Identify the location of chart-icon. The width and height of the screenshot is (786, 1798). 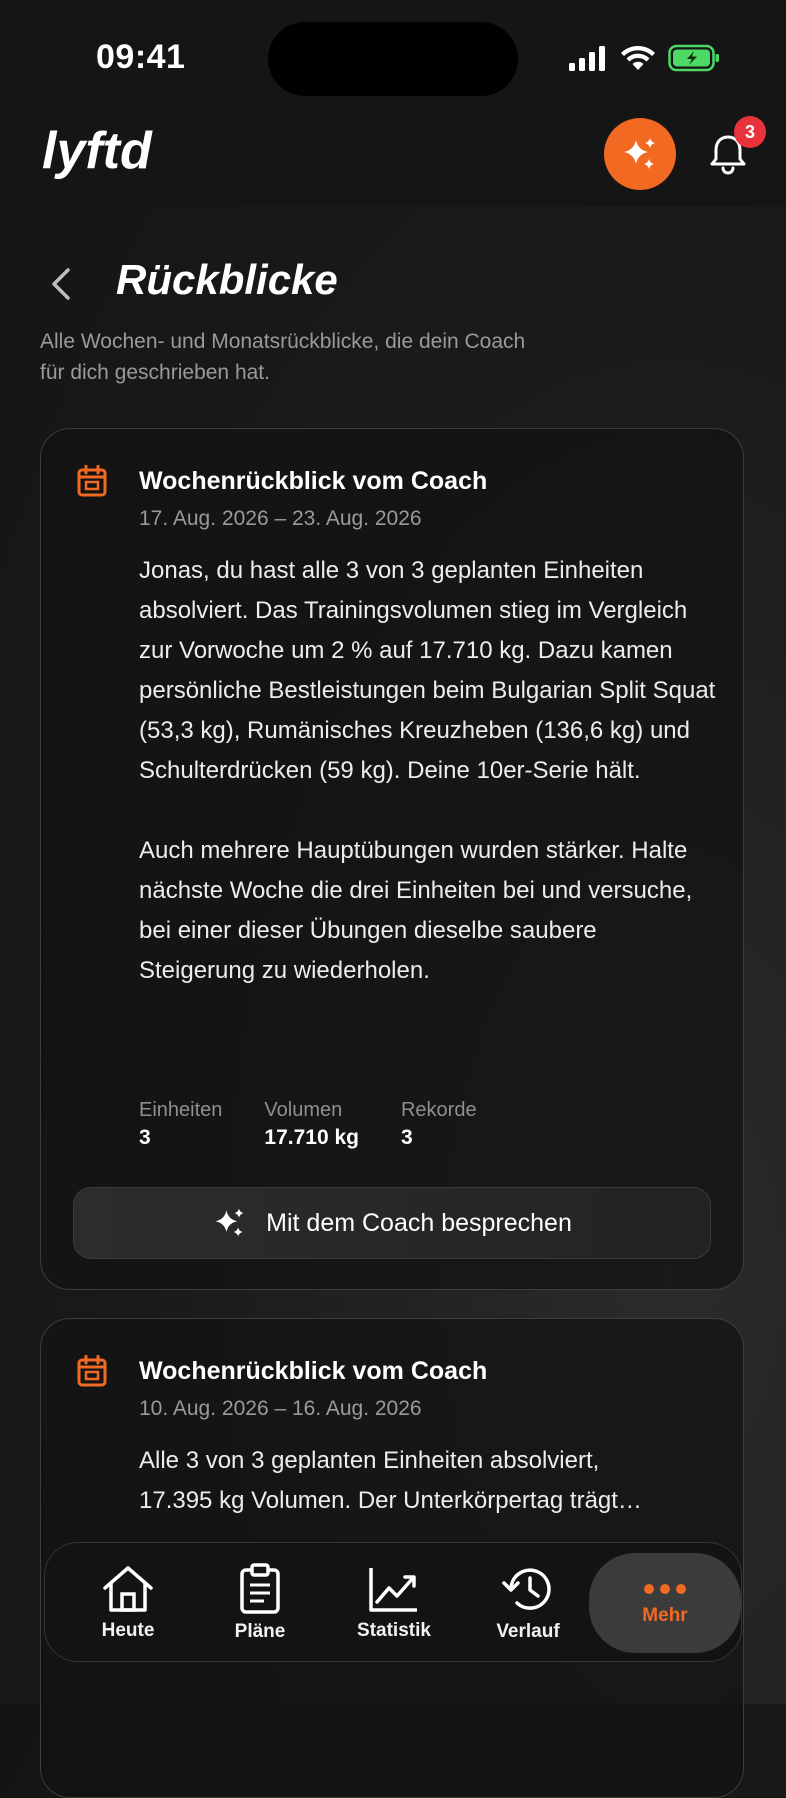
(393, 1590).